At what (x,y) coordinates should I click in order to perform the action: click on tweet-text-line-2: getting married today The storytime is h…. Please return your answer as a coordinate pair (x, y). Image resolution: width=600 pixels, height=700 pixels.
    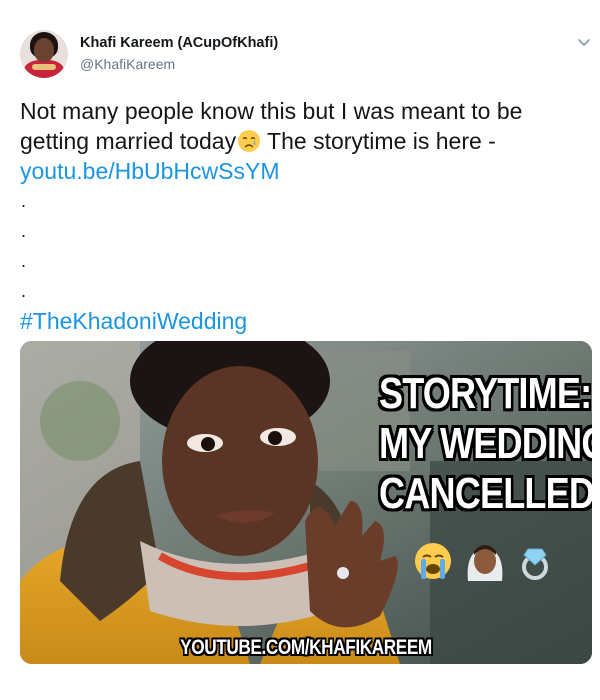
    Looking at the image, I should click on (300, 141).